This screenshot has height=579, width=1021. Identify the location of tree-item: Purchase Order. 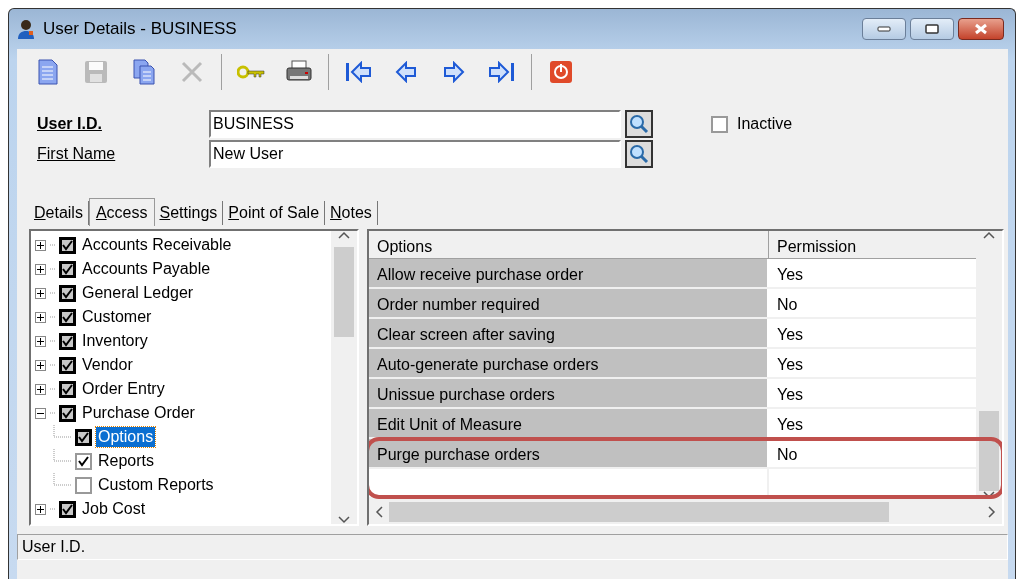
(138, 413).